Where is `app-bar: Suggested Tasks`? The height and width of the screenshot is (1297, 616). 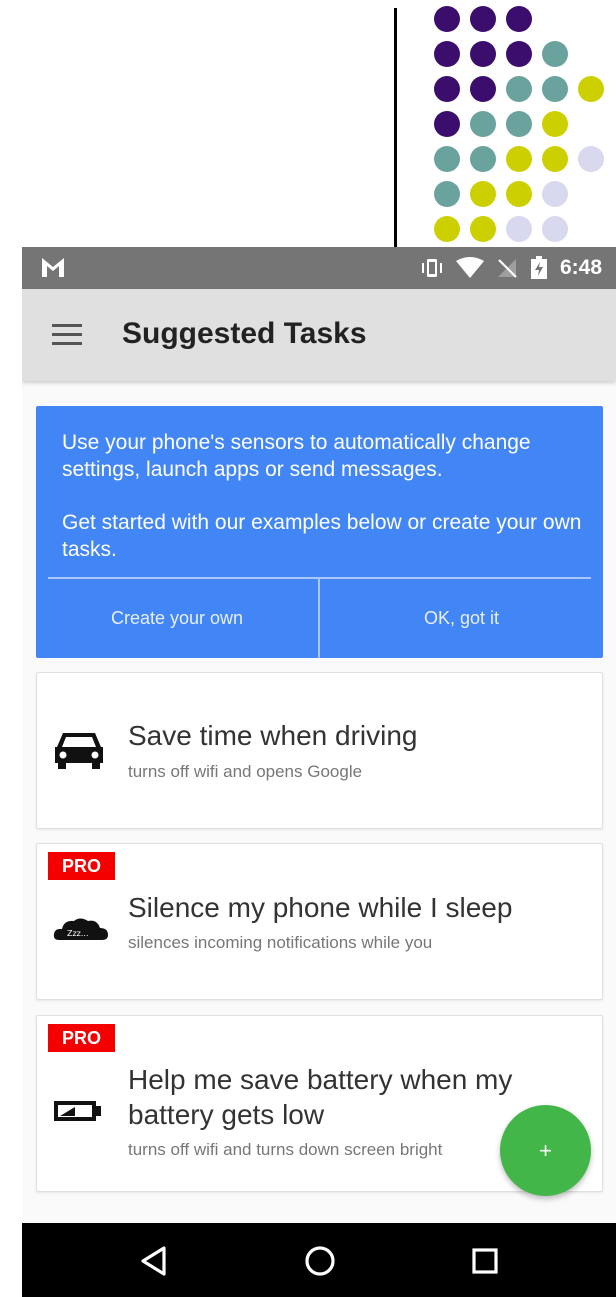
app-bar: Suggested Tasks is located at coordinates (319, 335).